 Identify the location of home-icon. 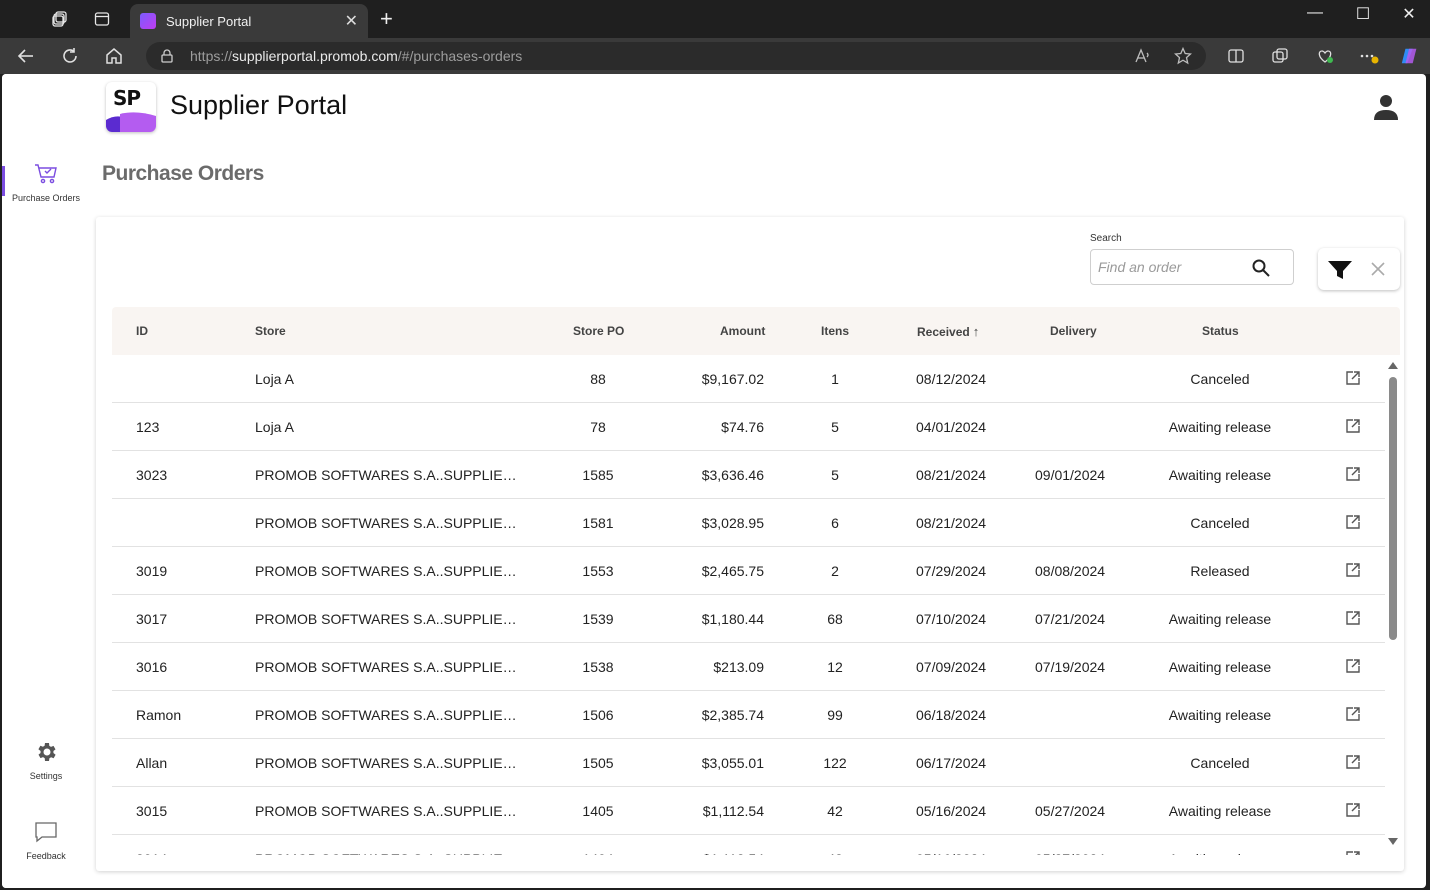
(114, 56).